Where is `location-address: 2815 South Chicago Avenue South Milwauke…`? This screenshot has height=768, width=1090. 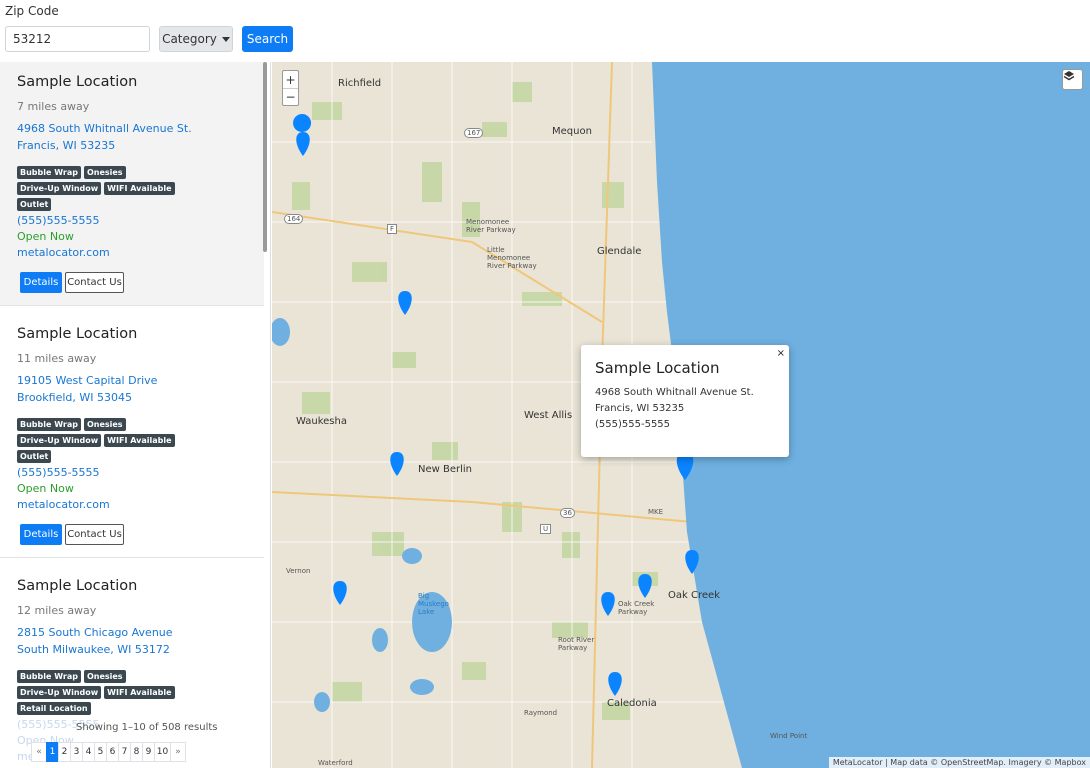
location-address: 2815 South Chicago Avenue South Milwauke… is located at coordinates (132, 641).